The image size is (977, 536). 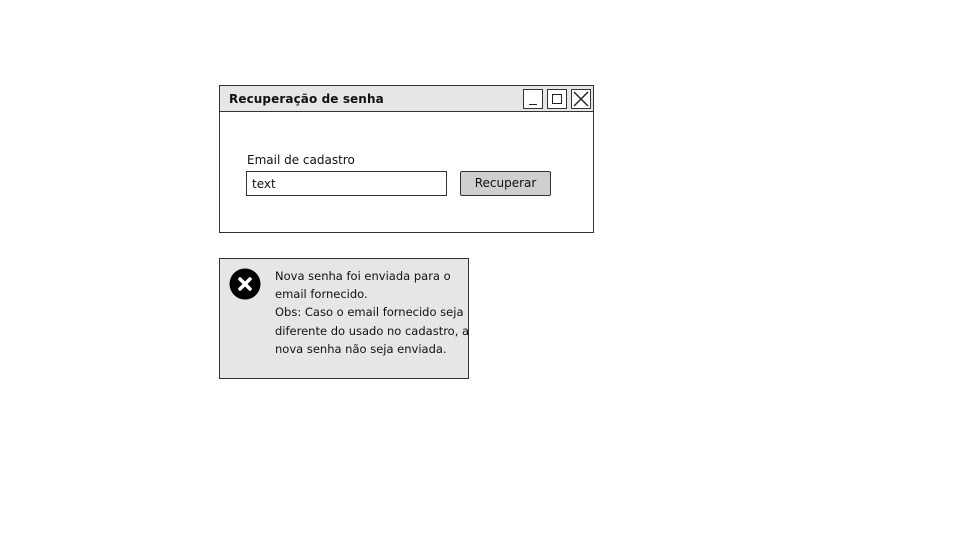 What do you see at coordinates (533, 99) in the screenshot?
I see `minimize-button` at bounding box center [533, 99].